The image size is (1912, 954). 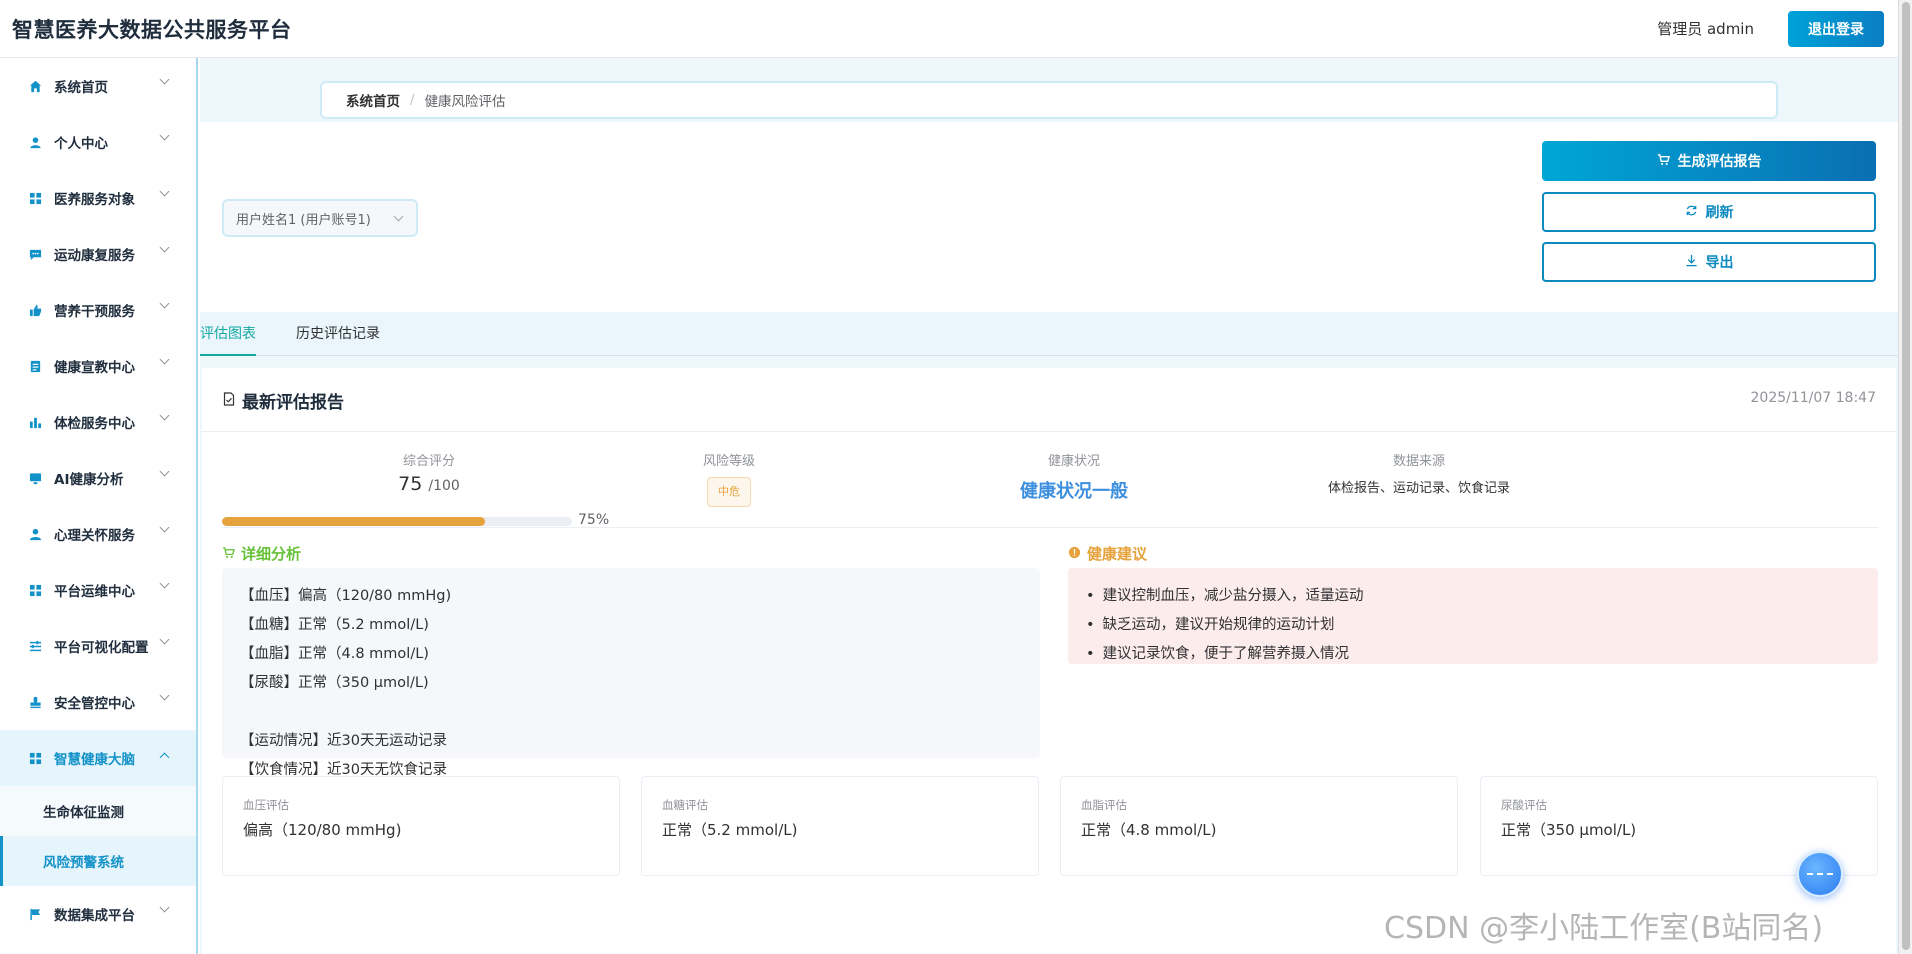 What do you see at coordinates (35, 310) in the screenshot?
I see `thumb-icon` at bounding box center [35, 310].